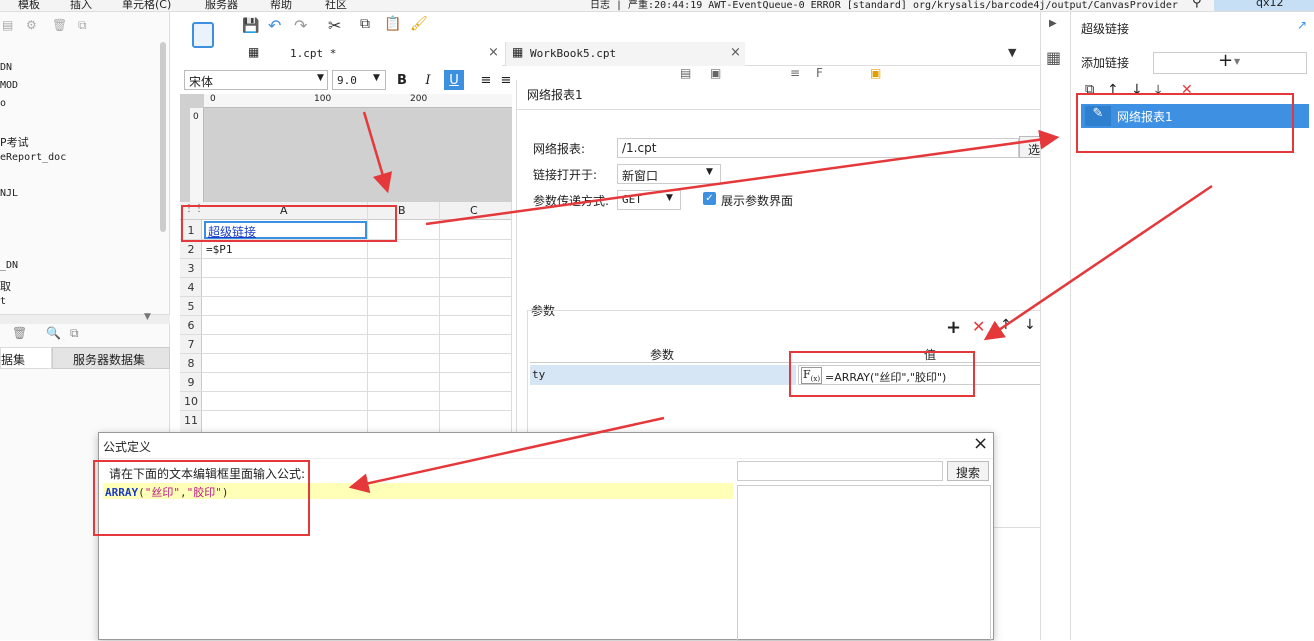 The width and height of the screenshot is (1314, 641). I want to click on params-table-row: ty F(x) =ARRAY("丝印","胶印"), so click(798, 375).